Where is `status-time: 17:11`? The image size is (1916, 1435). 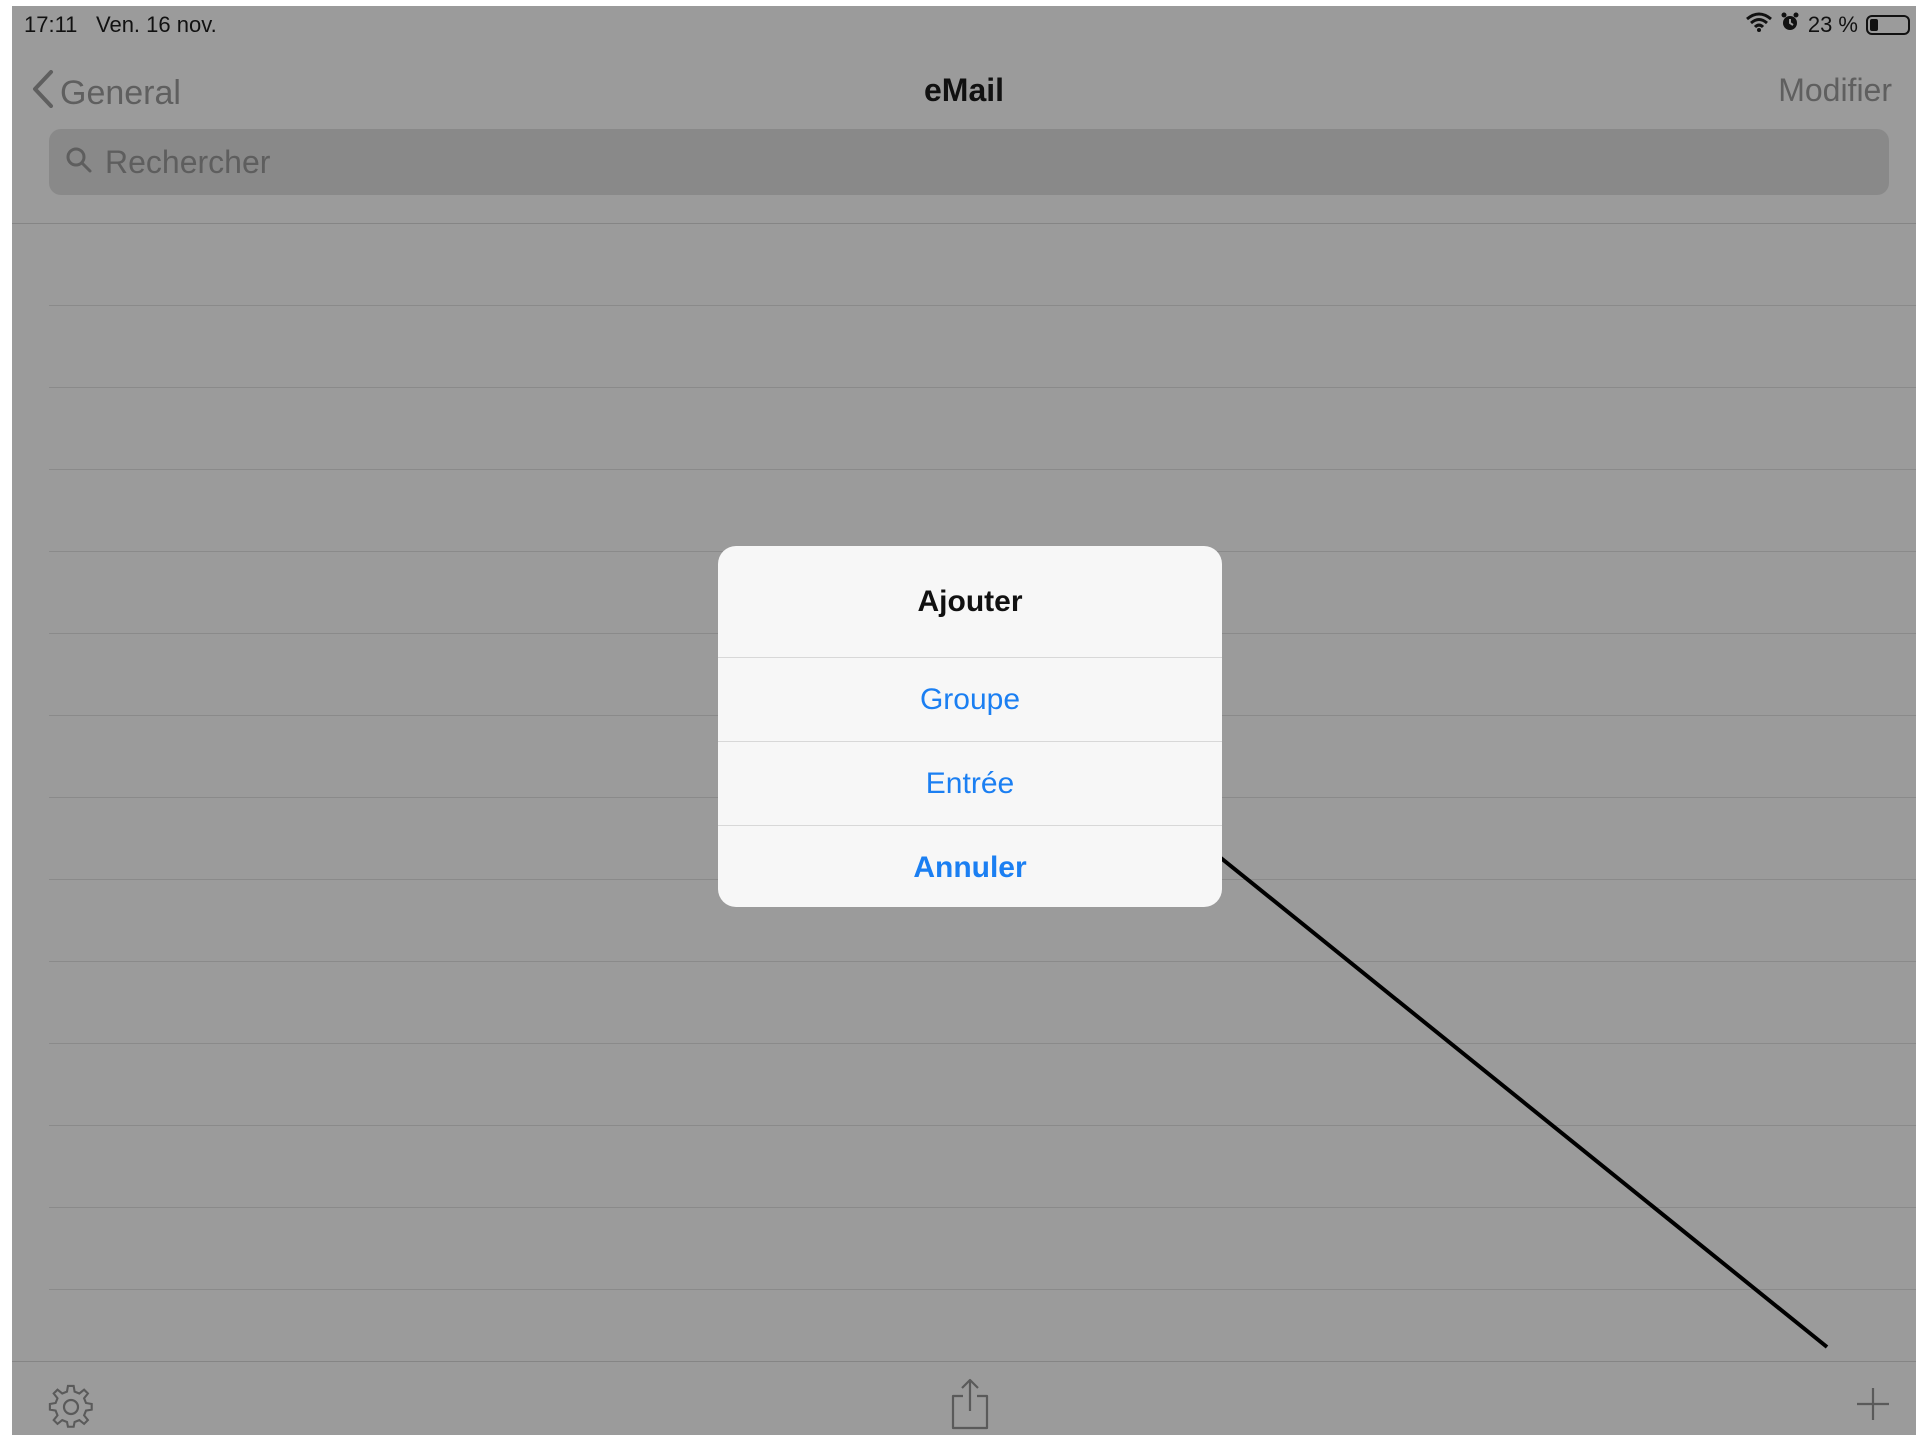
status-time: 17:11 is located at coordinates (51, 24).